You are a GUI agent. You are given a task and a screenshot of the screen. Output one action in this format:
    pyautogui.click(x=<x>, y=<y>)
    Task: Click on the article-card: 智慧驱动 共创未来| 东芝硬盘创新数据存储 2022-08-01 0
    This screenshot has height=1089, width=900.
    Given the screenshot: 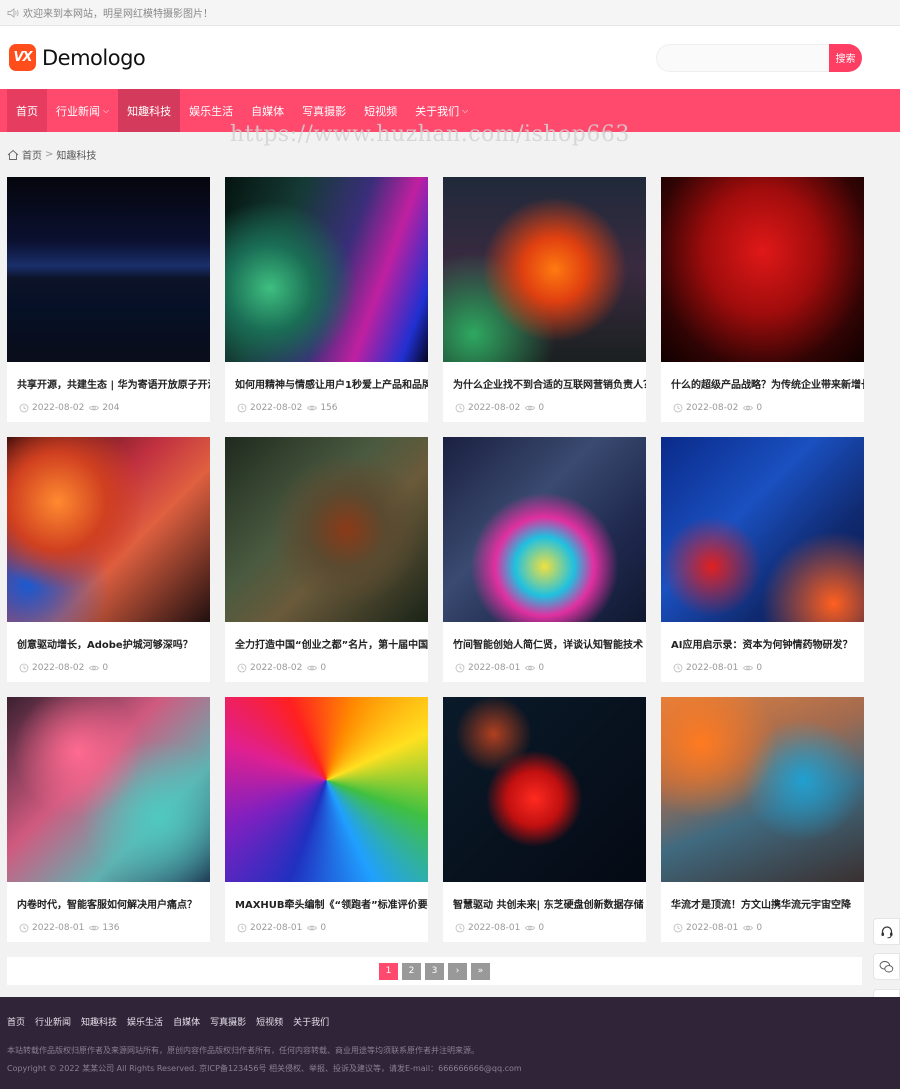 What is the action you would take?
    pyautogui.click(x=544, y=819)
    